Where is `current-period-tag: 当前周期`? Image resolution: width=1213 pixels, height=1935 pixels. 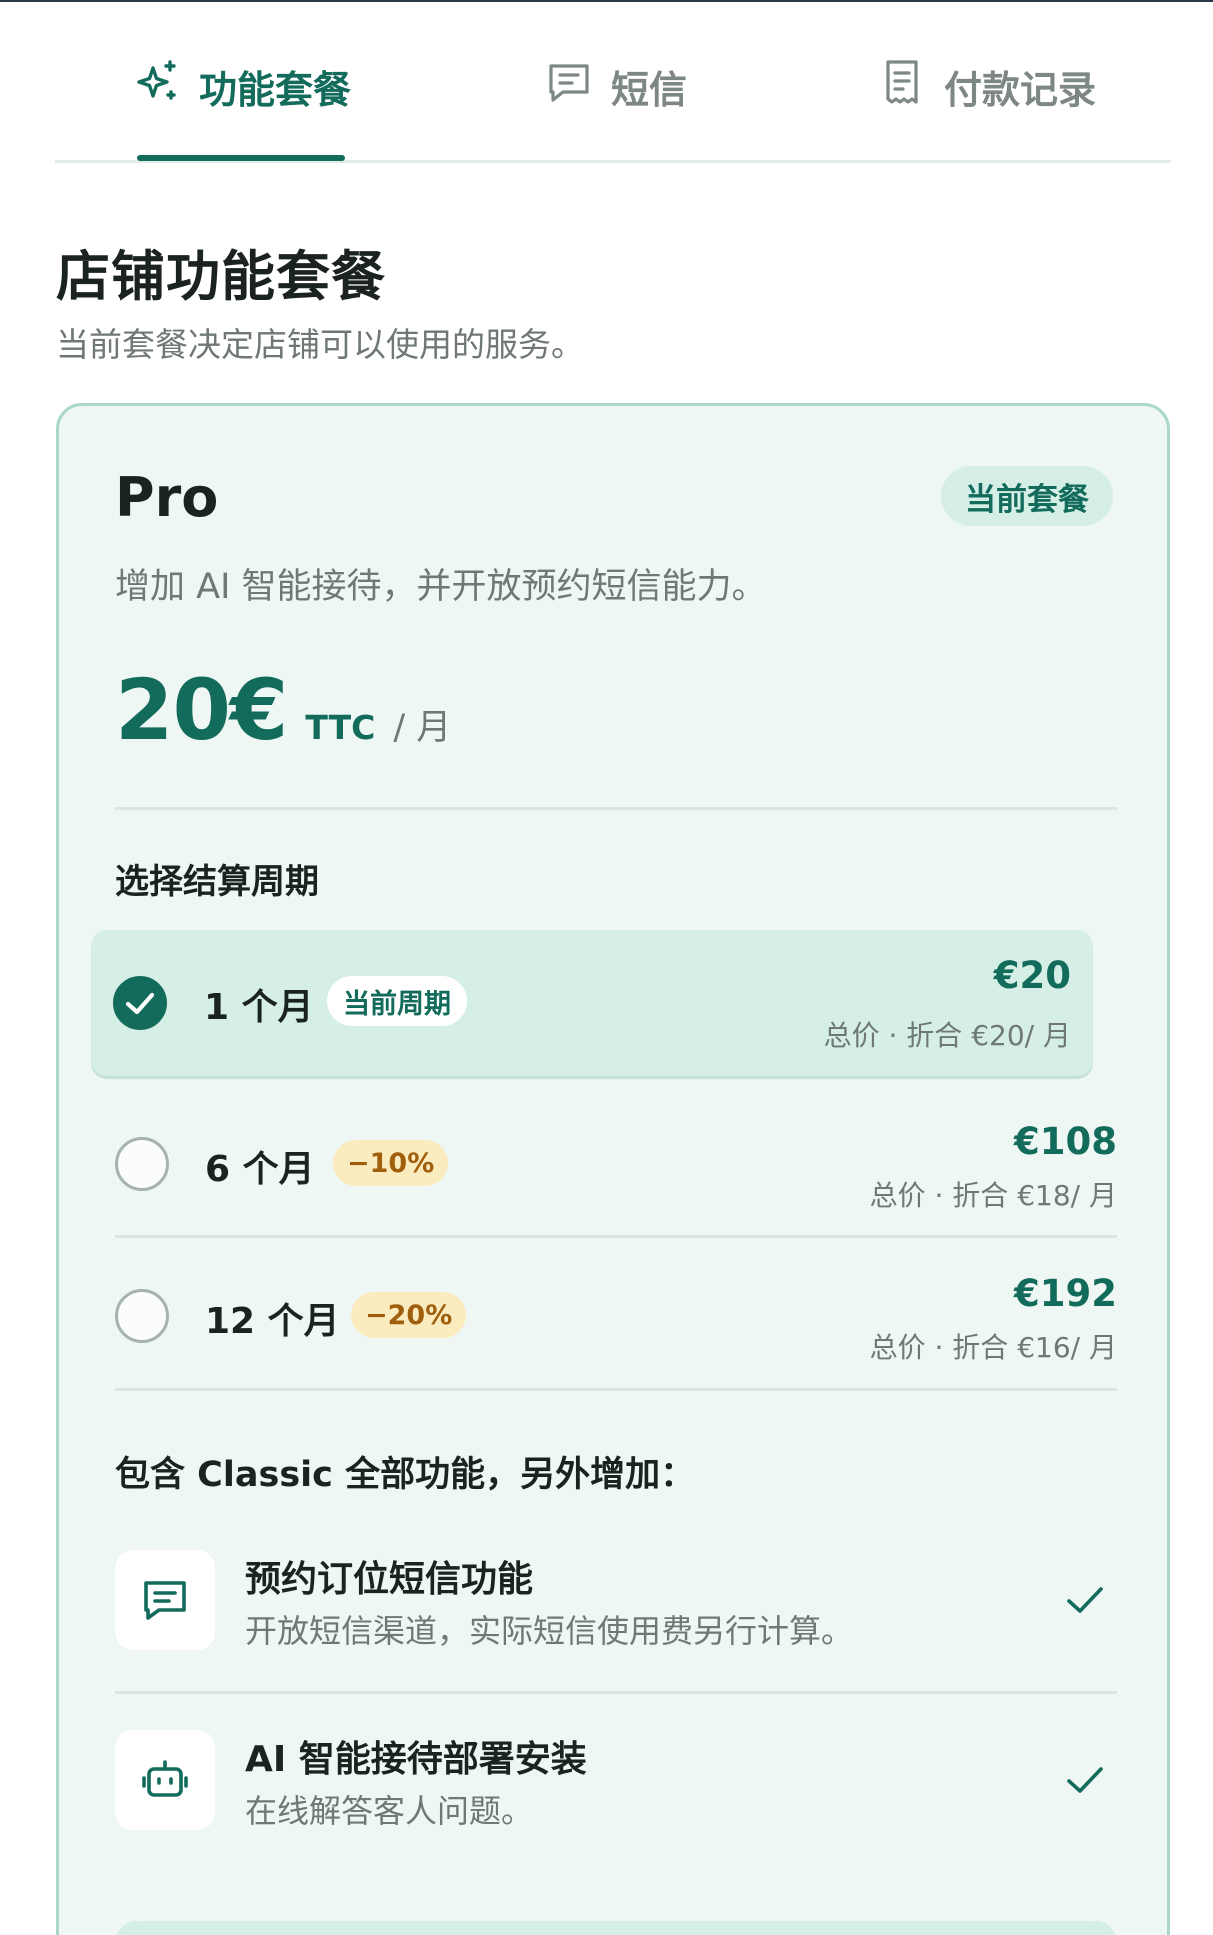 current-period-tag: 当前周期 is located at coordinates (397, 1001).